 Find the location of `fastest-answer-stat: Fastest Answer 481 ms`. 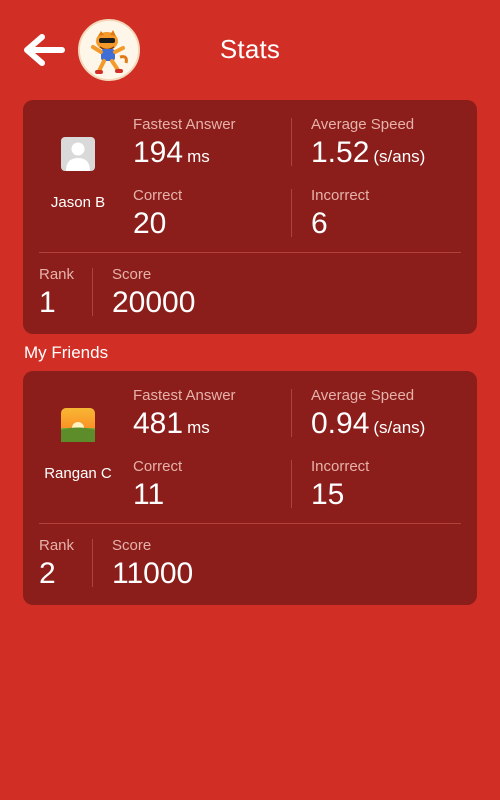

fastest-answer-stat: Fastest Answer 481 ms is located at coordinates (184, 416).